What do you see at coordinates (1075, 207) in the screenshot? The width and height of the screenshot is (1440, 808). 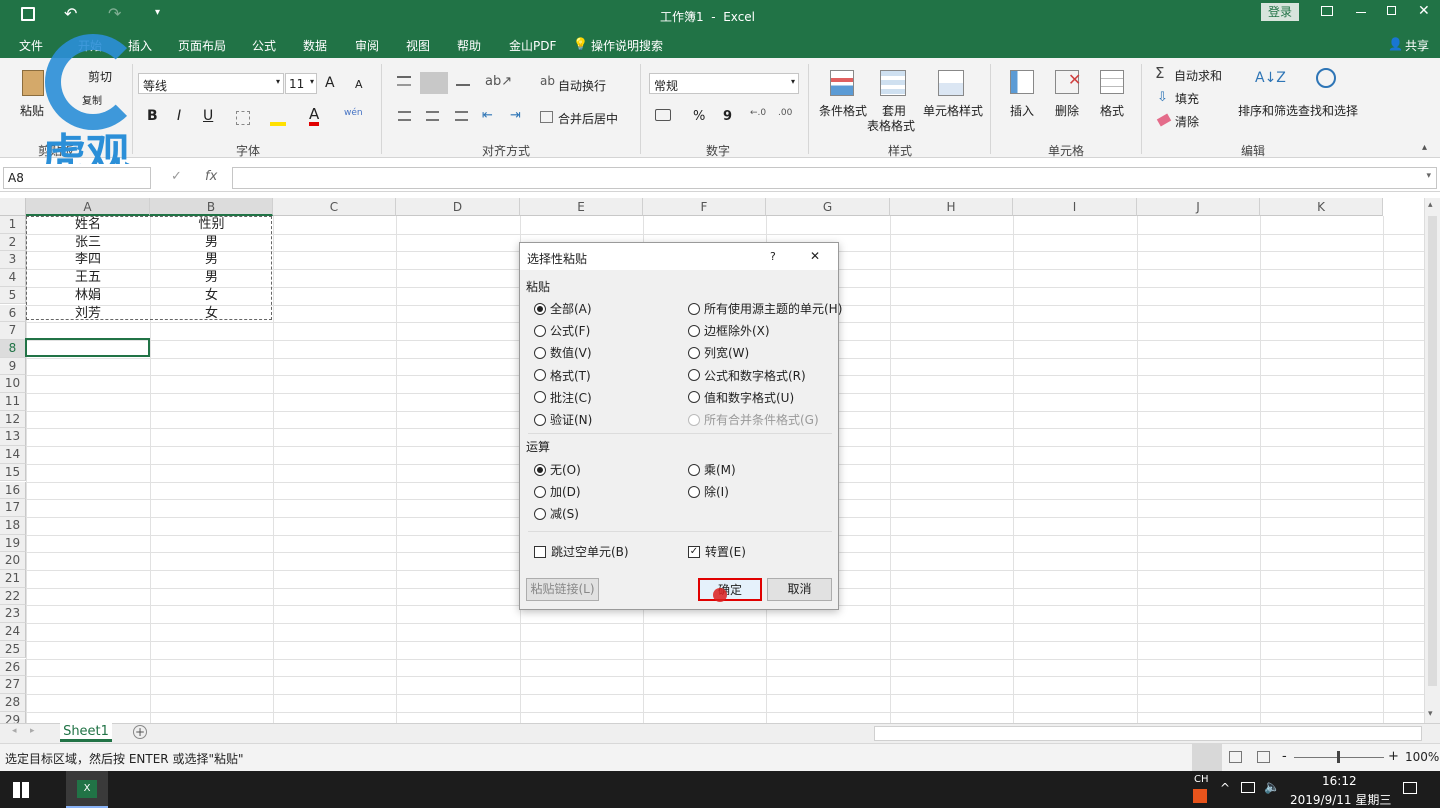 I see `column-header-i: I` at bounding box center [1075, 207].